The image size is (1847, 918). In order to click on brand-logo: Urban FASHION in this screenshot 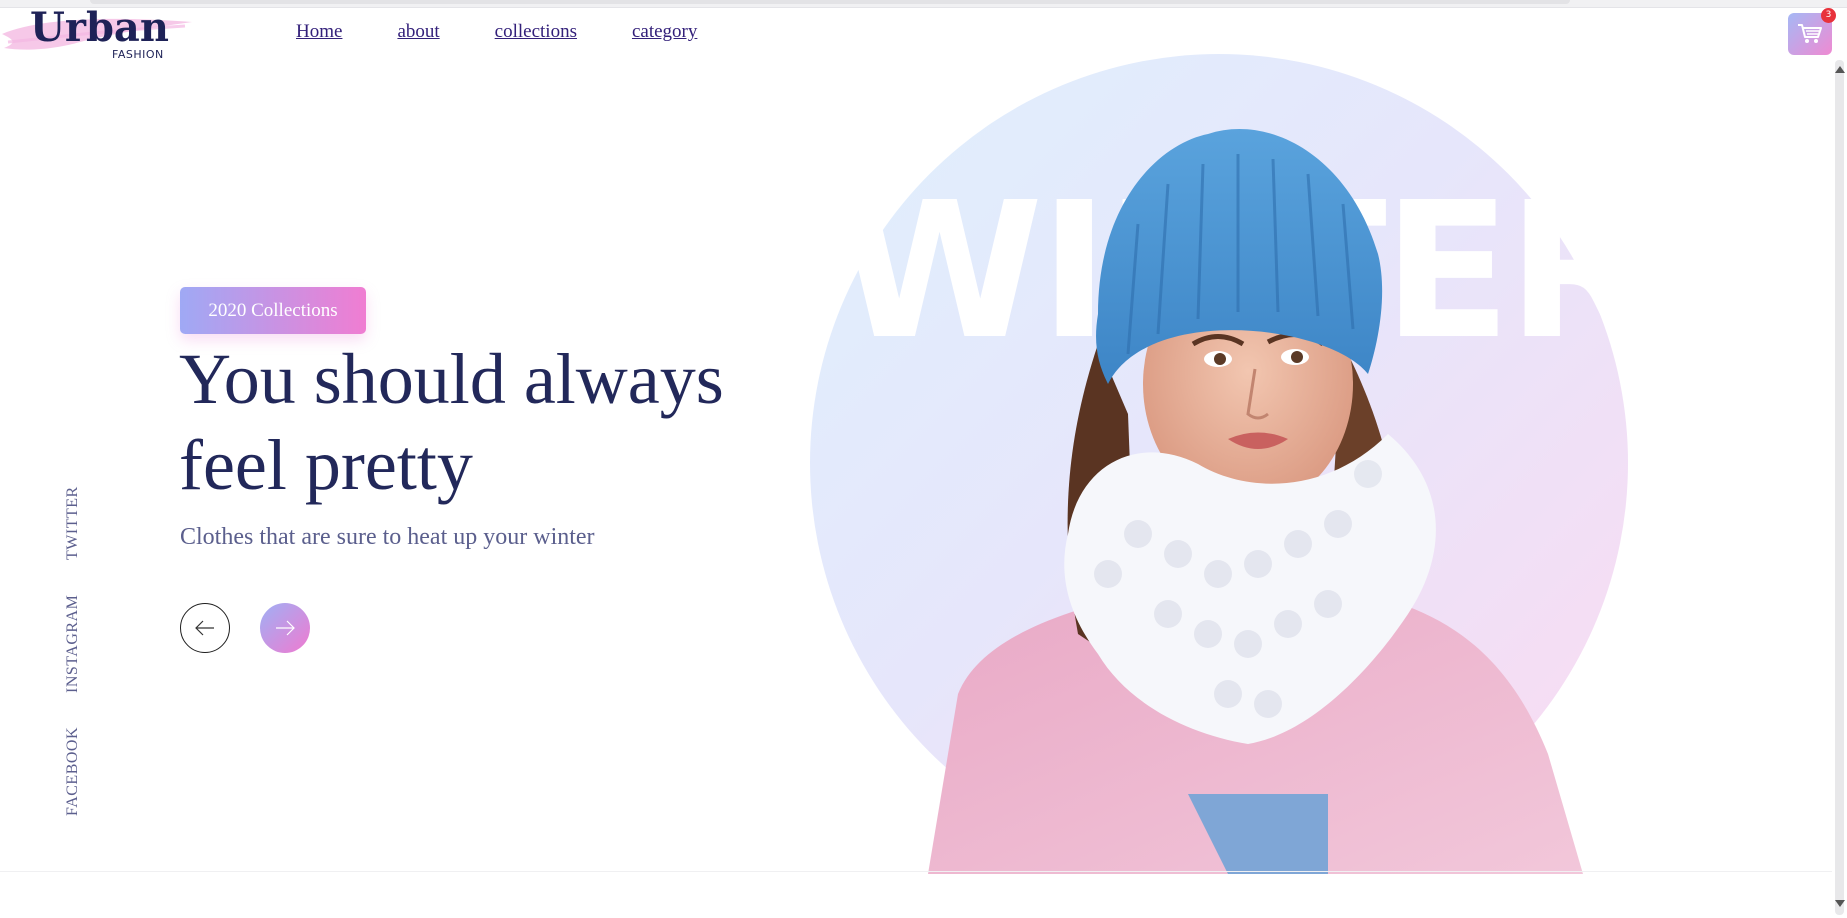, I will do `click(100, 35)`.